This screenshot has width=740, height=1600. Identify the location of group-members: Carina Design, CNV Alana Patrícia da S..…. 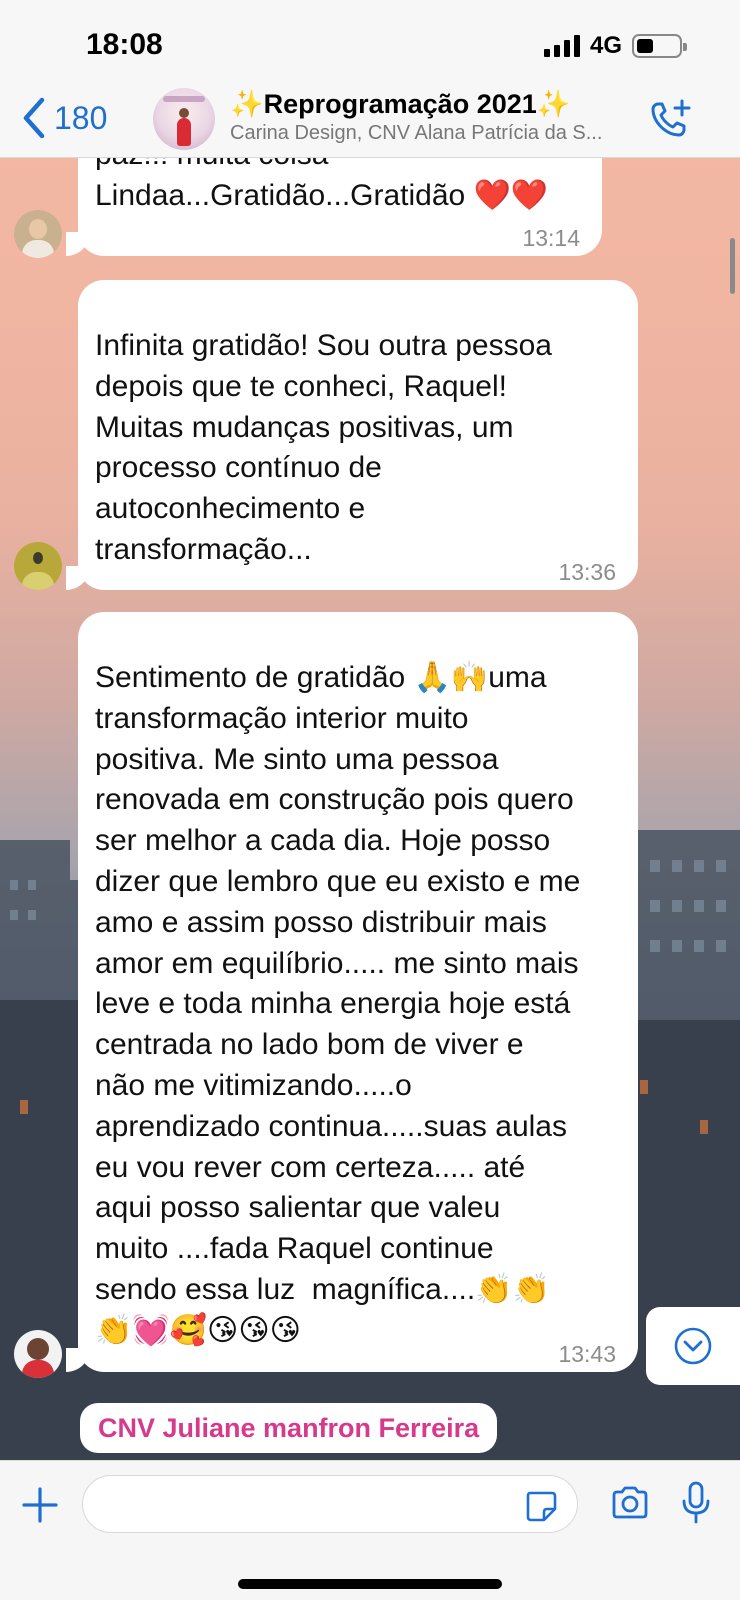
(430, 133).